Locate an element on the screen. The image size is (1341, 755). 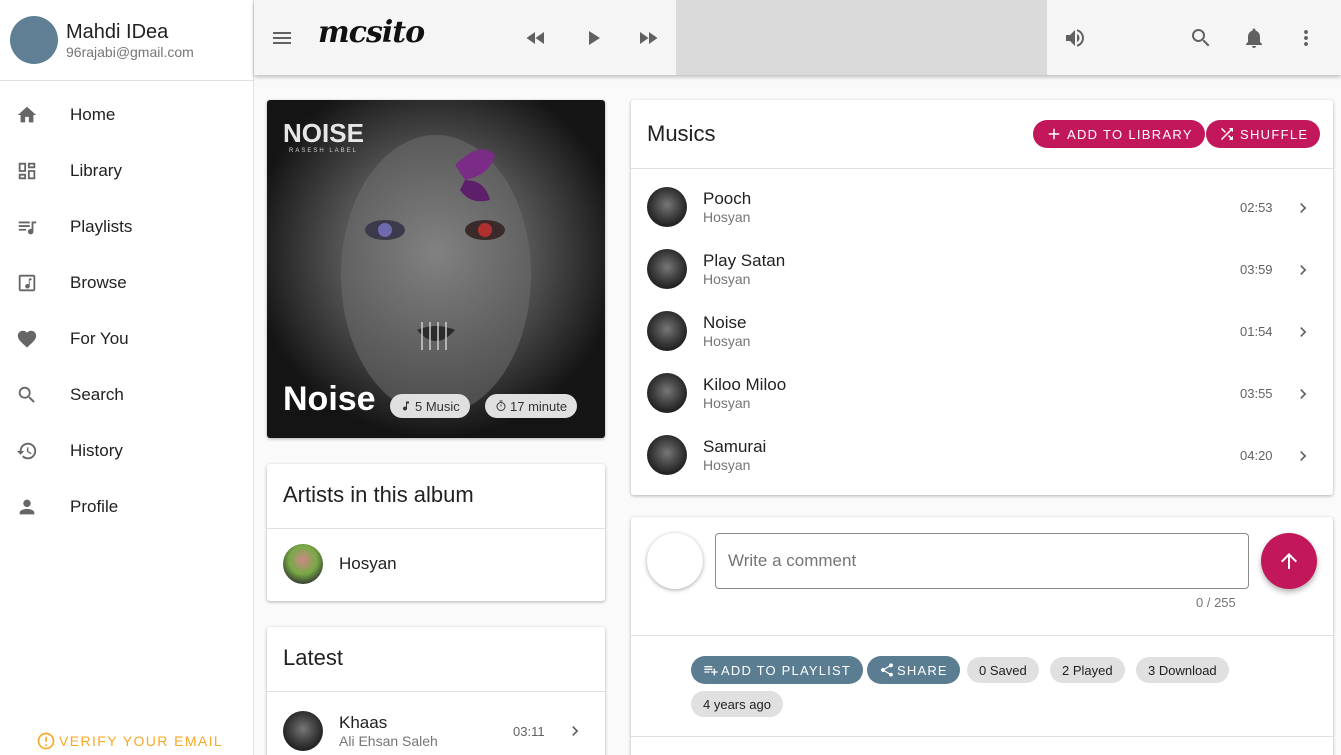
track-row: Samurai Hosyan is located at coordinates (706, 455).